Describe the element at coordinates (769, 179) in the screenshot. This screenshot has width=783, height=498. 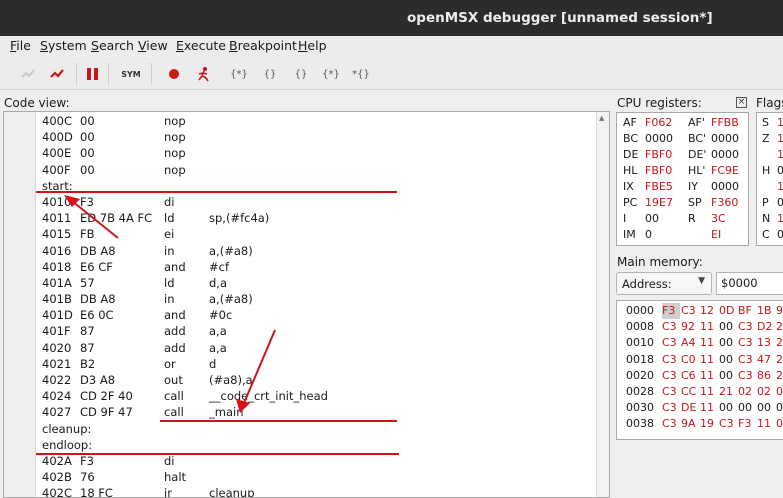
I see `flags-panel: S1Z11H01P0N1C0` at that location.